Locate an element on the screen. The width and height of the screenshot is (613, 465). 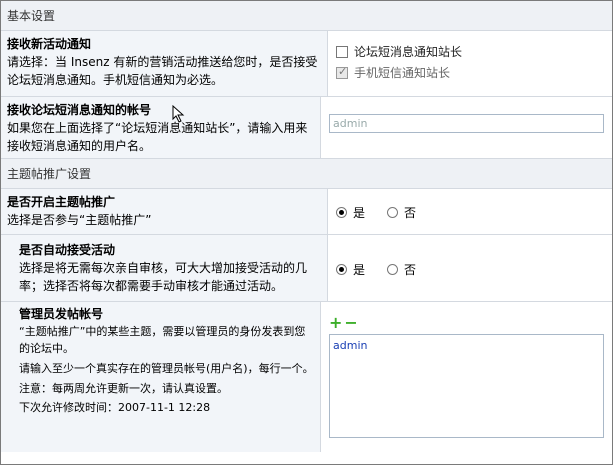
enable-promo-yes: 是 is located at coordinates (350, 212).